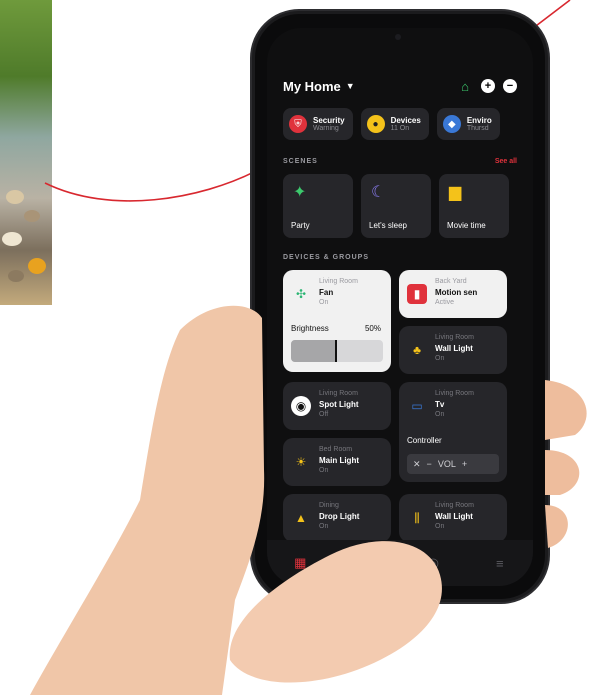  What do you see at coordinates (417, 406) in the screenshot?
I see `tv-icon: ▭` at bounding box center [417, 406].